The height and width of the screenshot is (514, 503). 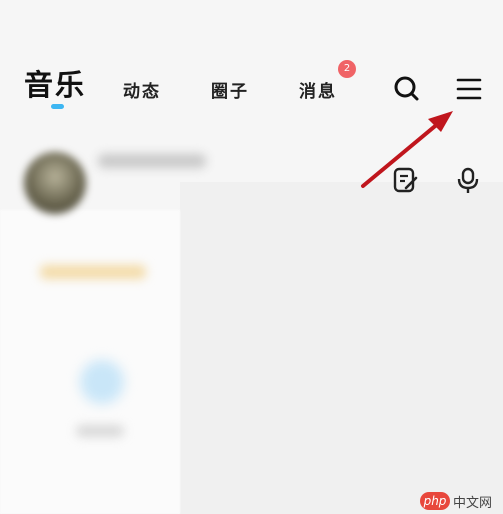 I want to click on menu-icon, so click(x=469, y=89).